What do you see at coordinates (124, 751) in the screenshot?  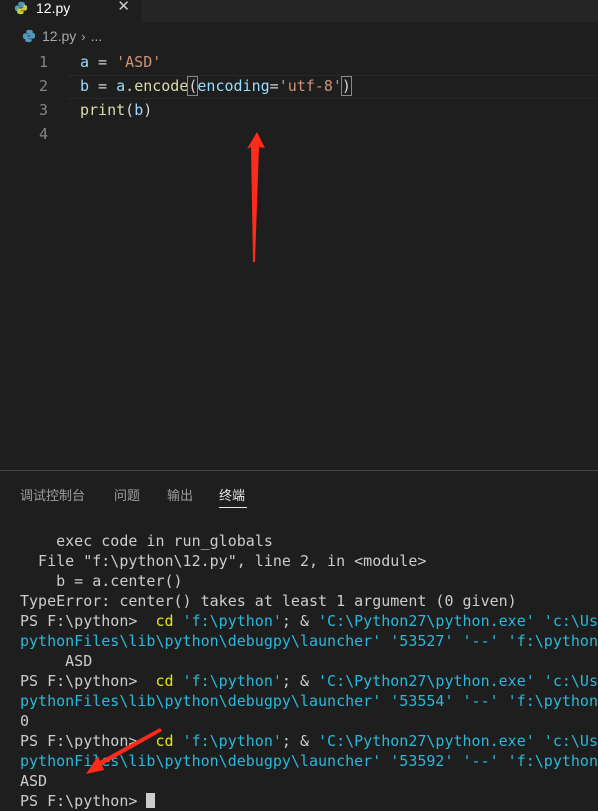 I see `annotation-arrow-down-left` at bounding box center [124, 751].